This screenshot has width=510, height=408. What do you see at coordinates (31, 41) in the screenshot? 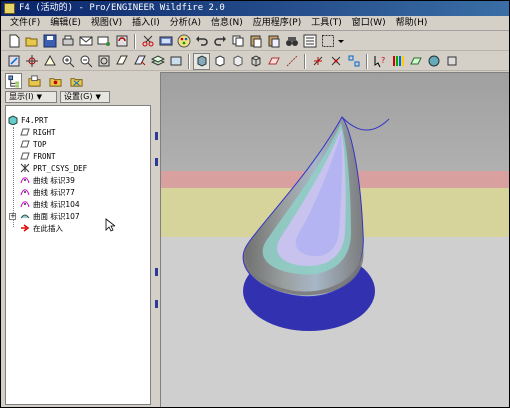
I see `open-file-button` at bounding box center [31, 41].